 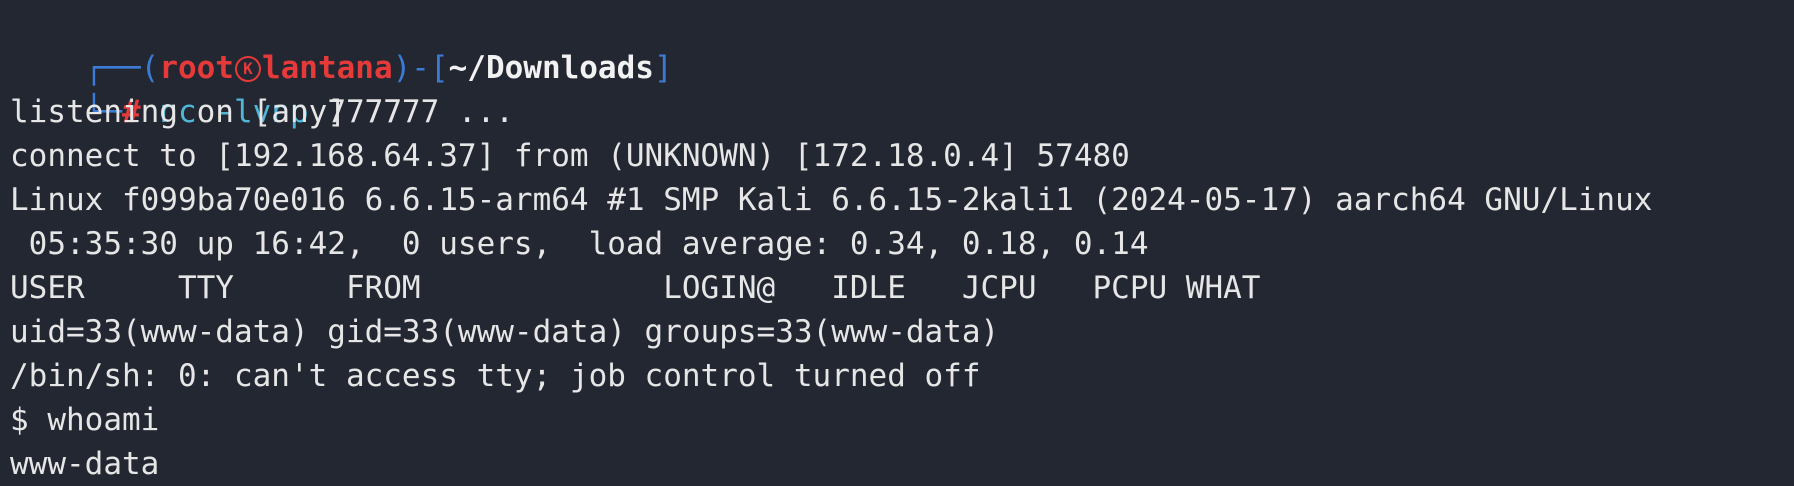 I want to click on prompt-host: lantana, so click(x=327, y=68).